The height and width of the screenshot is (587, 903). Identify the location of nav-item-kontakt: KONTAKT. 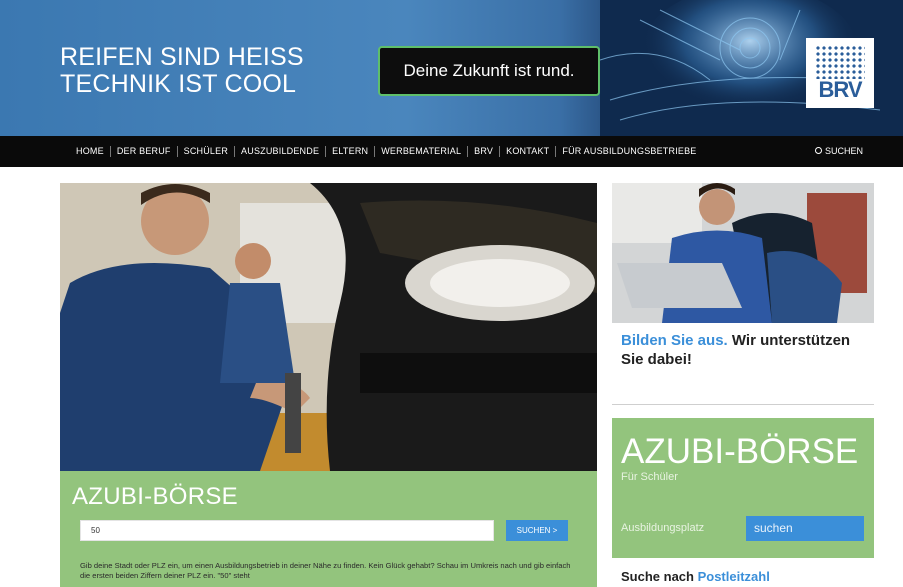
(528, 151).